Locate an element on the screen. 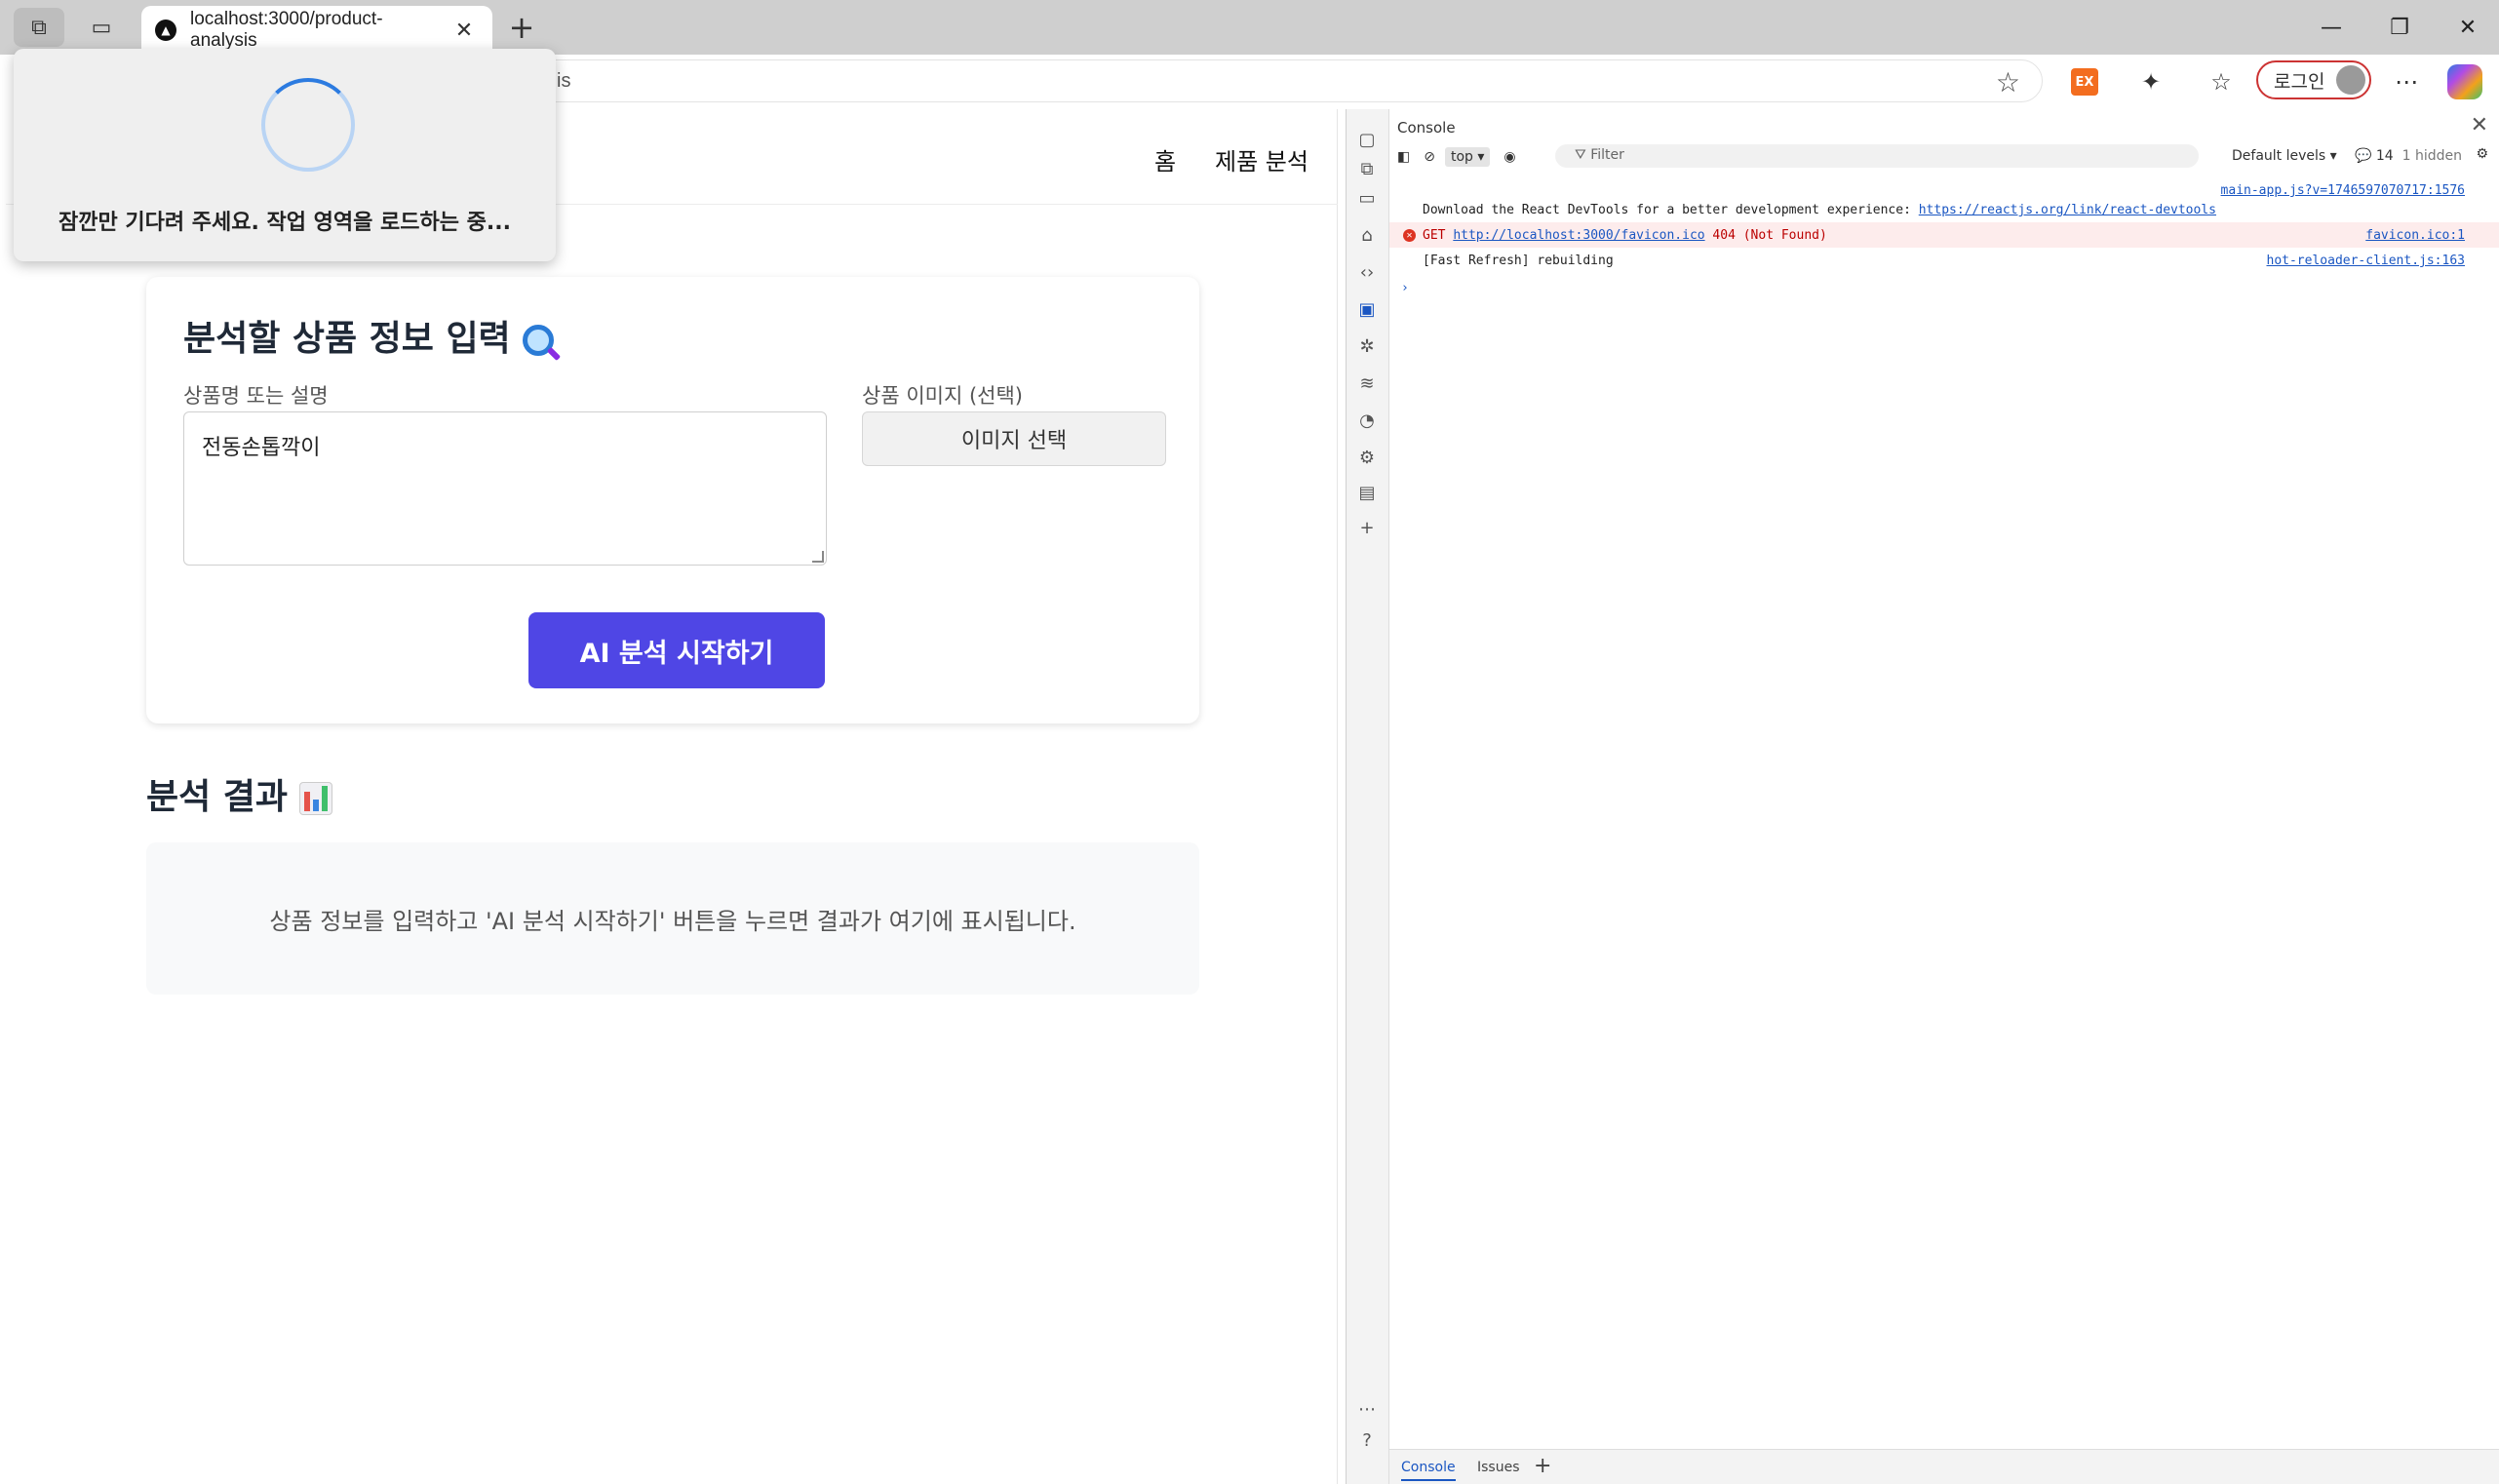 The height and width of the screenshot is (1484, 2499). context-value: top is located at coordinates (1462, 157).